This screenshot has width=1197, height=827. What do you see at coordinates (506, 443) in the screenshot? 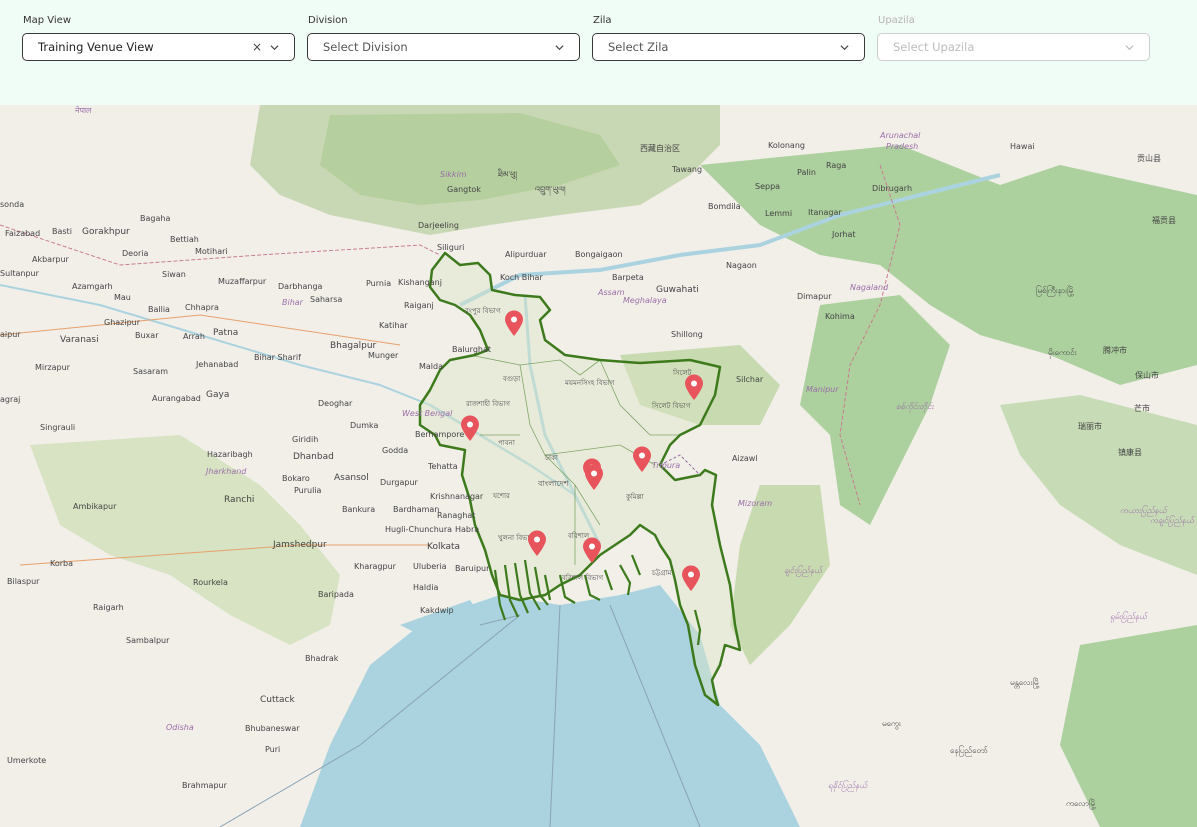
I see `map-label: পাবনা` at bounding box center [506, 443].